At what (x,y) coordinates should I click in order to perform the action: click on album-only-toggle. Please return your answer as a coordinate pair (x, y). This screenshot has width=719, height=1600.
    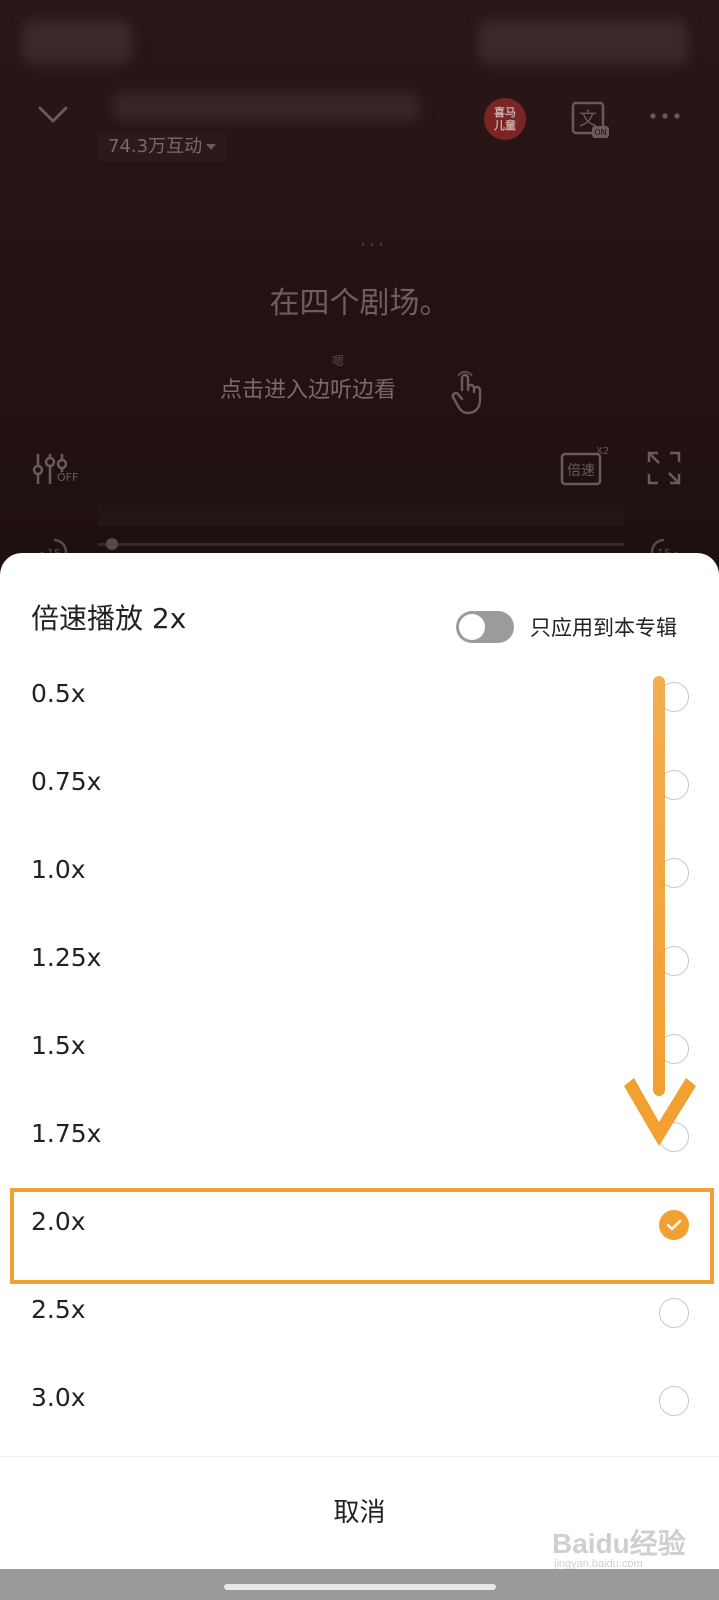
    Looking at the image, I should click on (485, 627).